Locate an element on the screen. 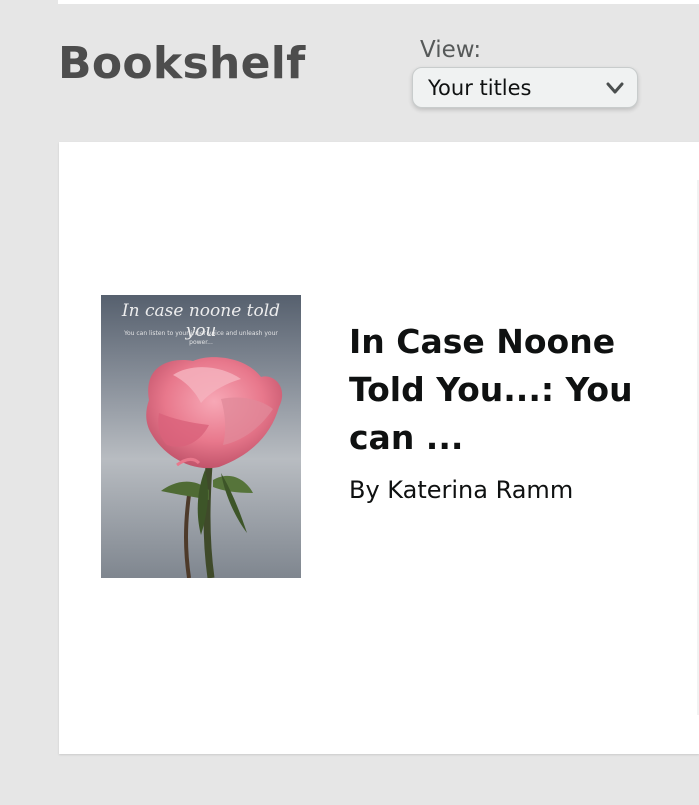 Image resolution: width=699 pixels, height=805 pixels. top-divider is located at coordinates (378, 2).